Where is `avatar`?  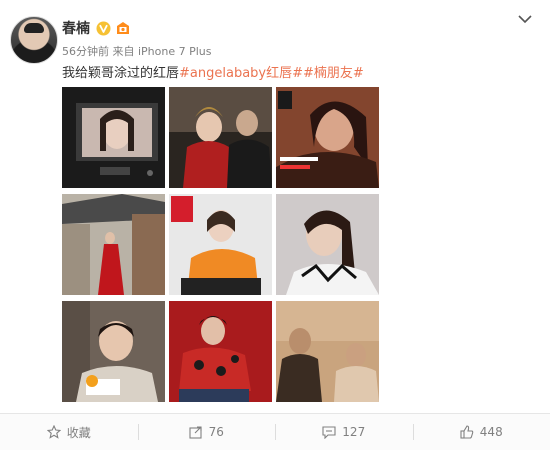
avatar is located at coordinates (34, 40).